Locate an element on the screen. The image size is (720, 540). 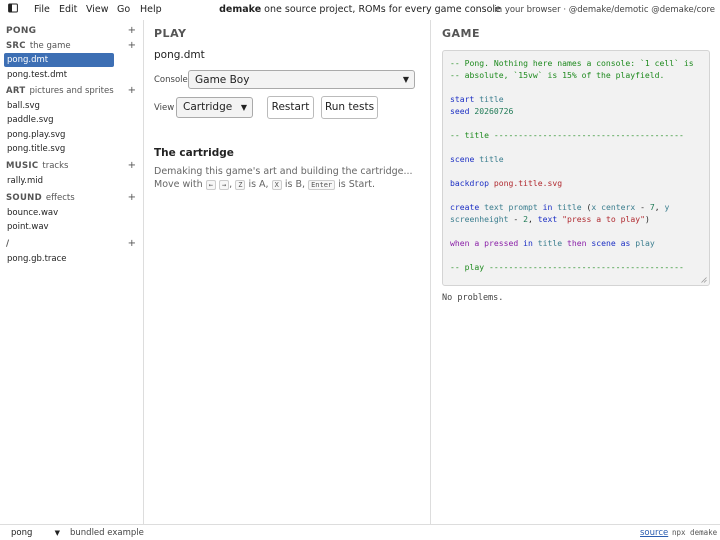
view-select: Cartridge ▼ is located at coordinates (214, 107).